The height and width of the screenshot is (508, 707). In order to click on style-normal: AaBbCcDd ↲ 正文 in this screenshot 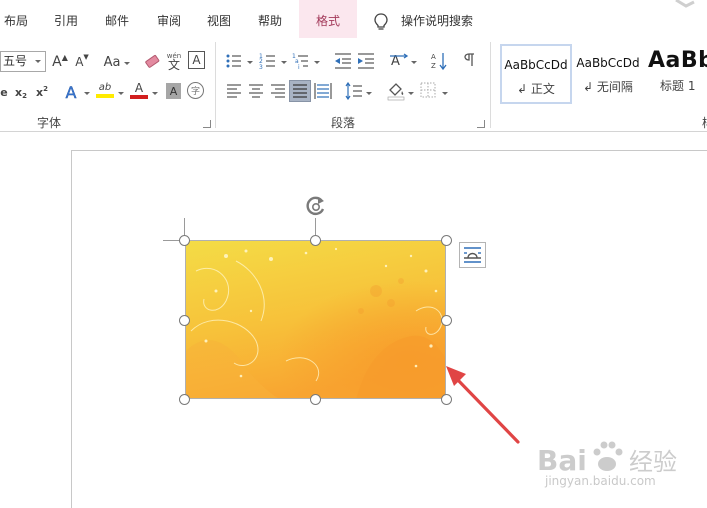, I will do `click(536, 74)`.